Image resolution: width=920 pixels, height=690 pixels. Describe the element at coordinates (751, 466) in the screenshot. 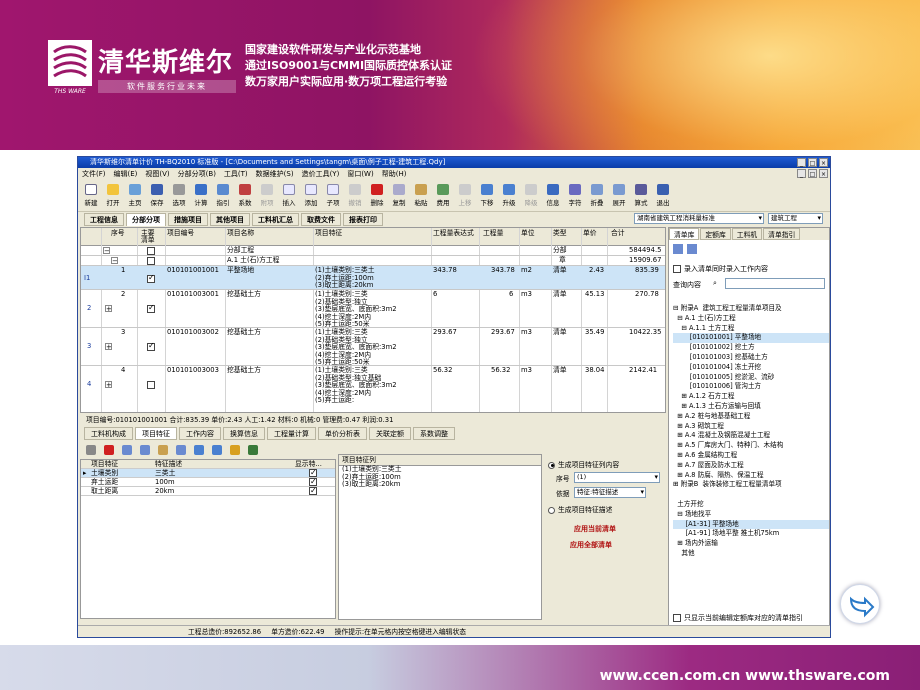

I see `tree-node: ⊞ A.7 屋面及防水工程` at that location.